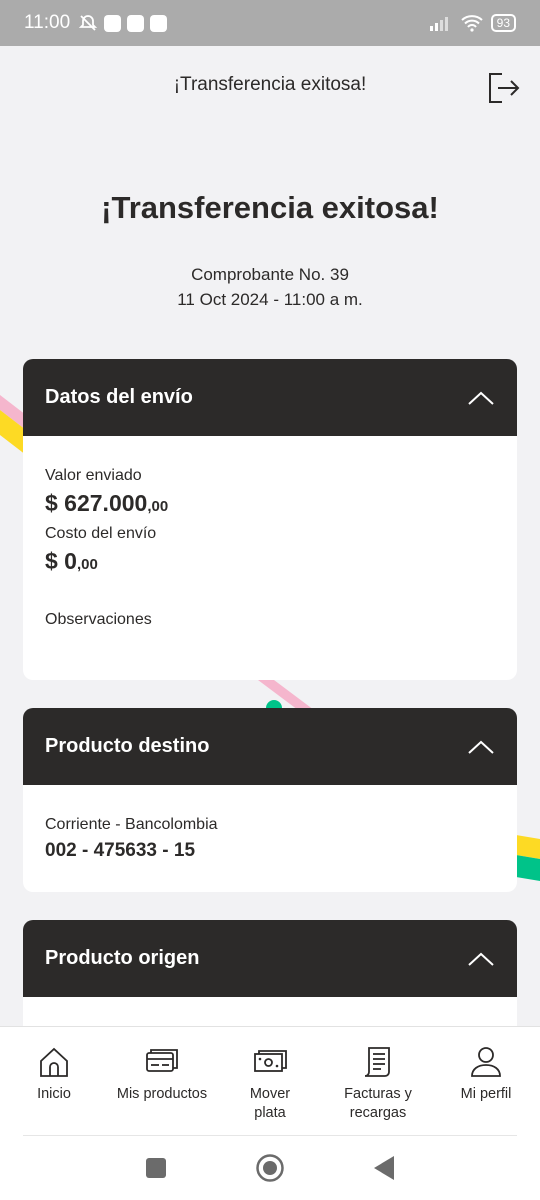  What do you see at coordinates (162, 1060) in the screenshot?
I see `cards-icon` at bounding box center [162, 1060].